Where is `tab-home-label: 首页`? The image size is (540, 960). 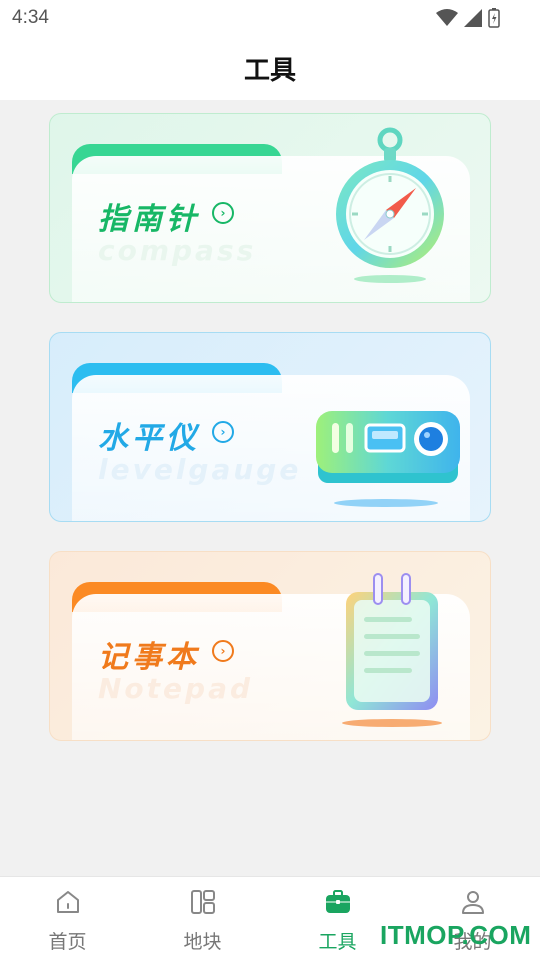 tab-home-label: 首页 is located at coordinates (67, 942).